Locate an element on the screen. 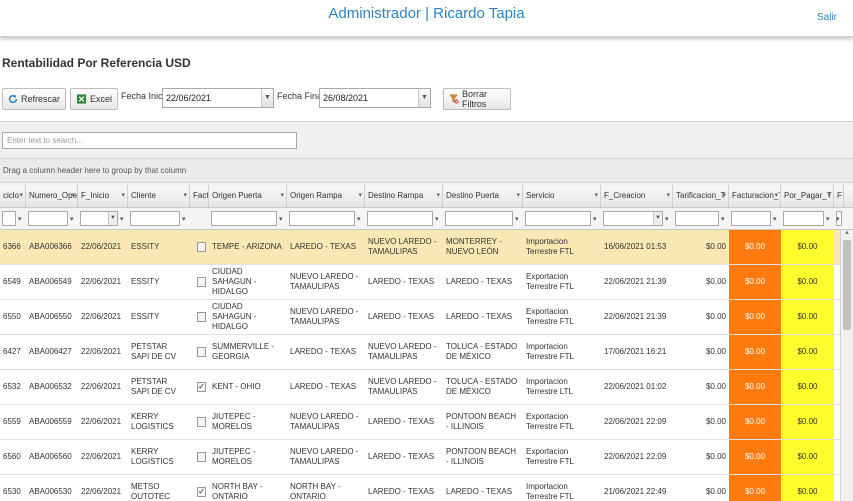 The width and height of the screenshot is (853, 501). column-header-destino-puerta: Destino Puerta ▾ is located at coordinates (483, 196).